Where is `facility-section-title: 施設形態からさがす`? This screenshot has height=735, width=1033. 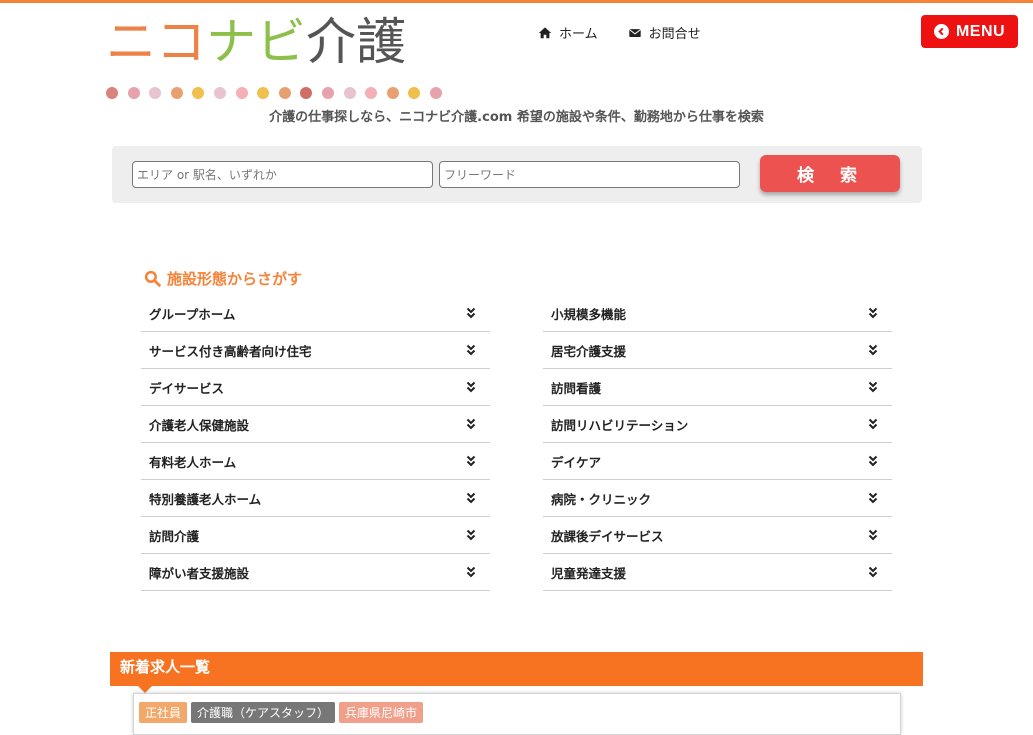 facility-section-title: 施設形態からさがす is located at coordinates (223, 278).